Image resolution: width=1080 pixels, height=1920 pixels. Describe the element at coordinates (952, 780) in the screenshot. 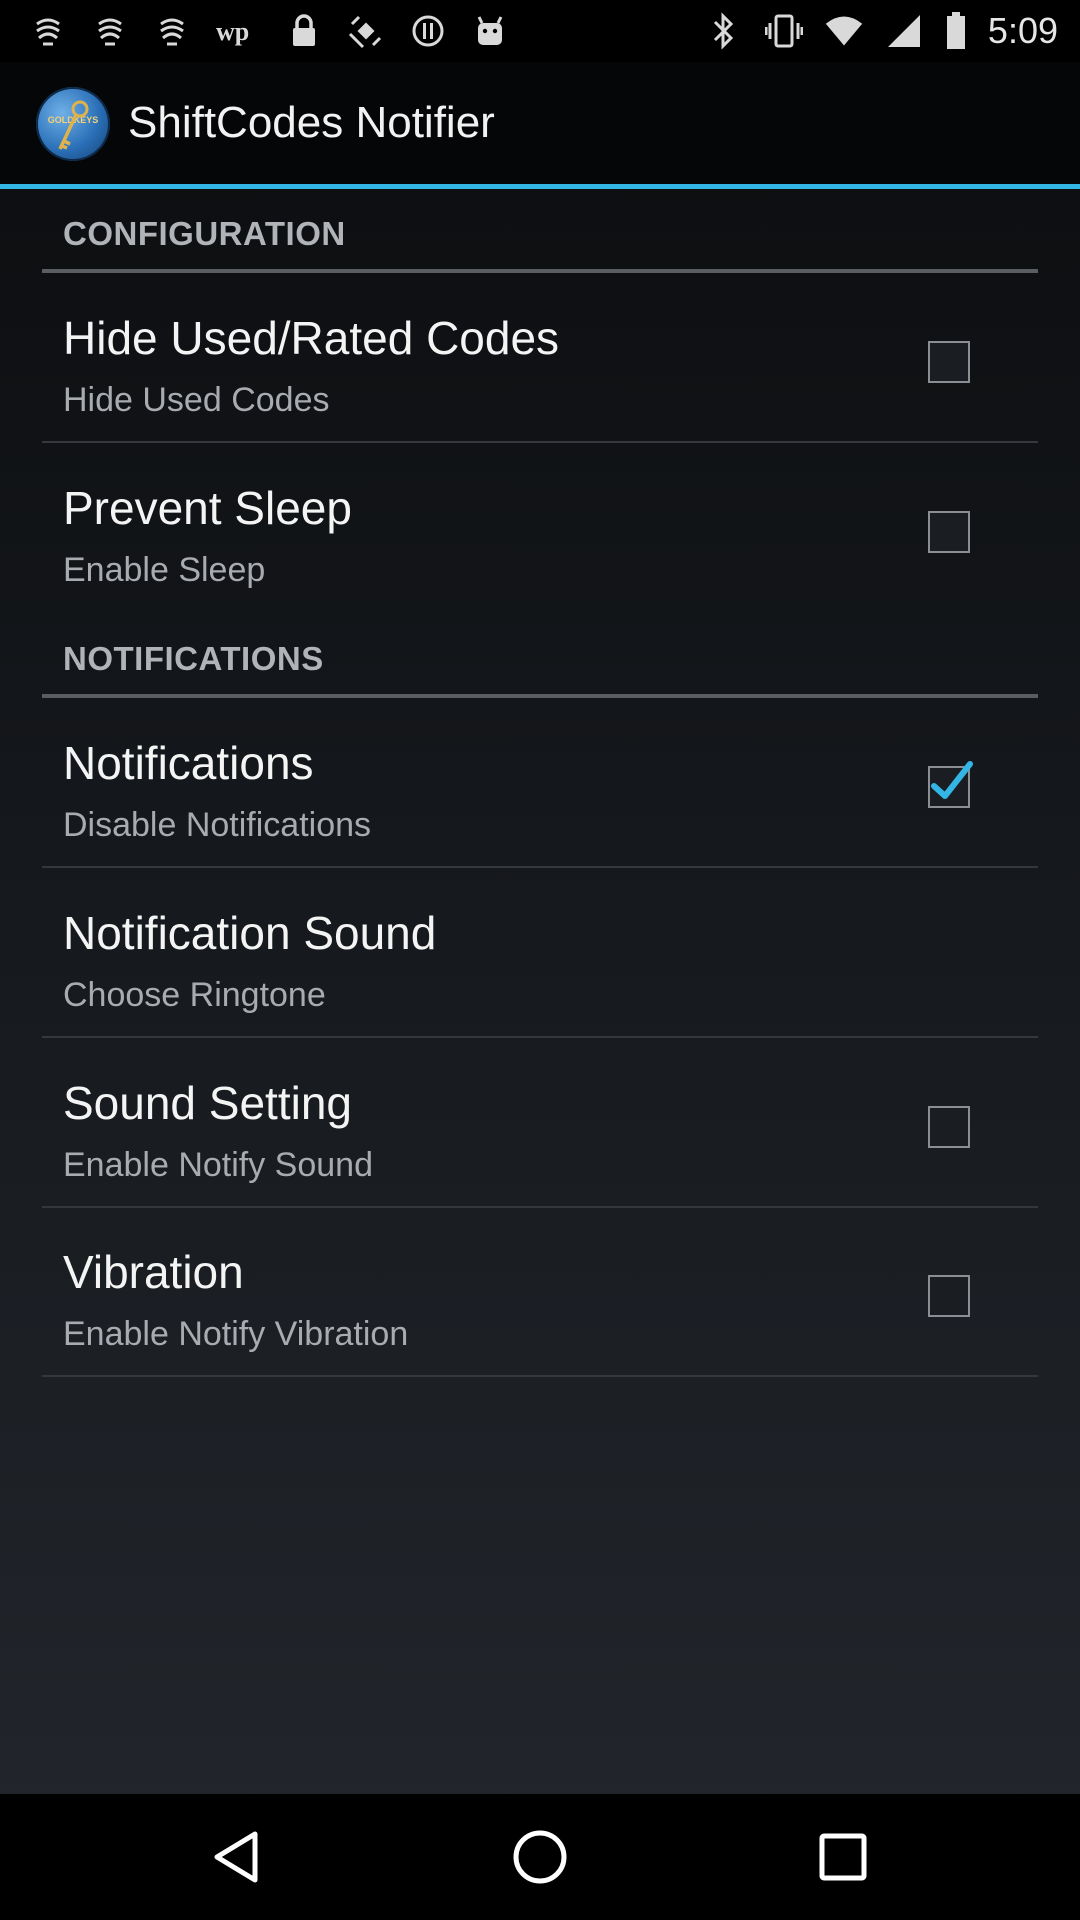

I see `checkmark-icon` at that location.